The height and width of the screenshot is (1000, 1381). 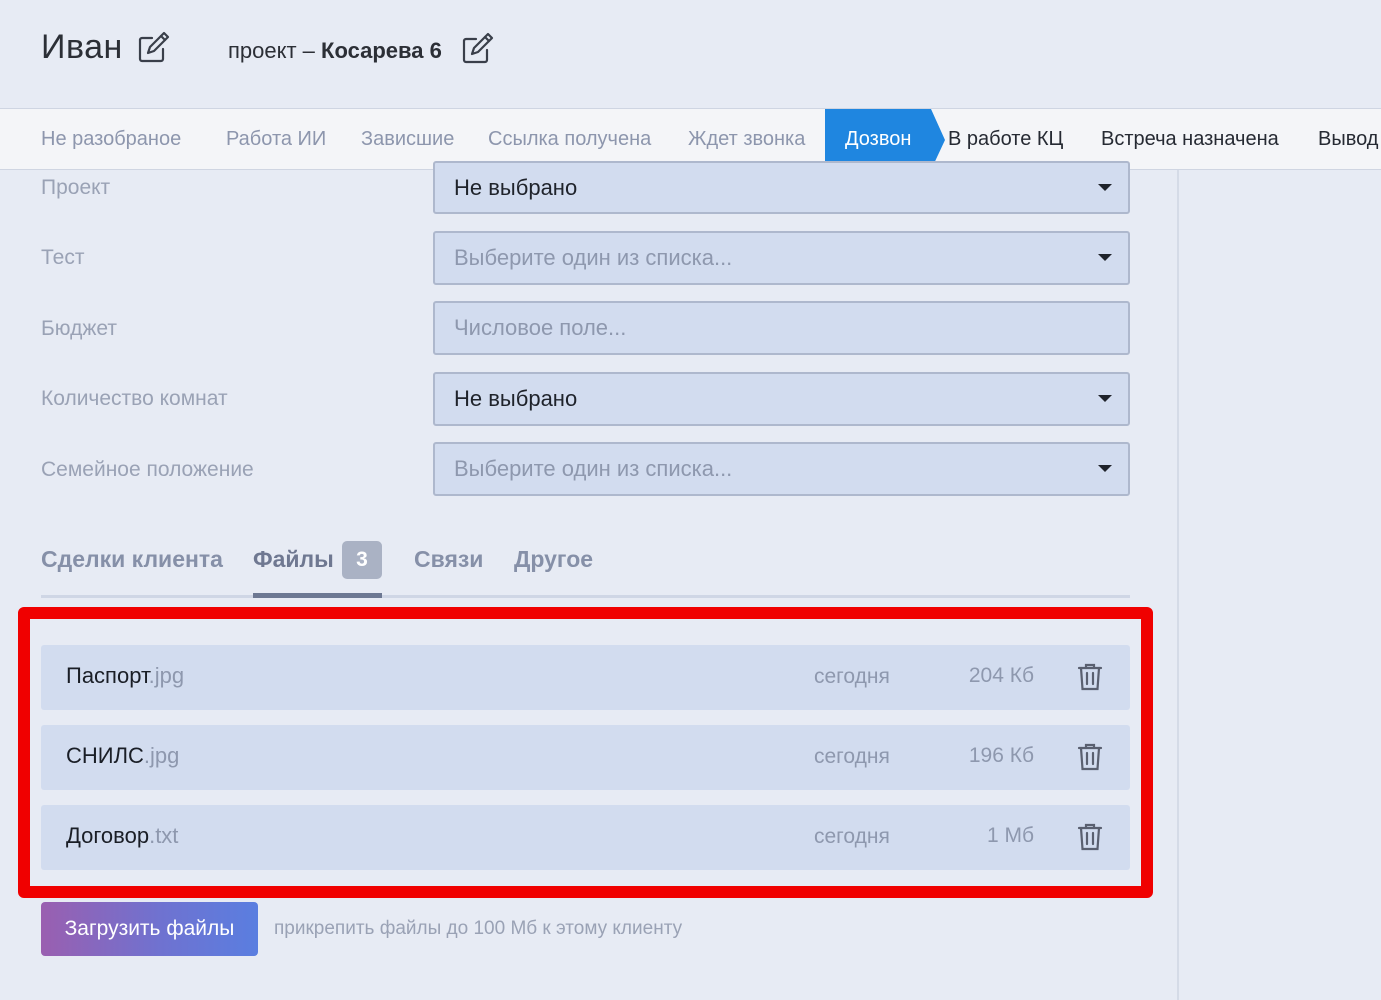 I want to click on project-select: Не выбрано, so click(x=781, y=187).